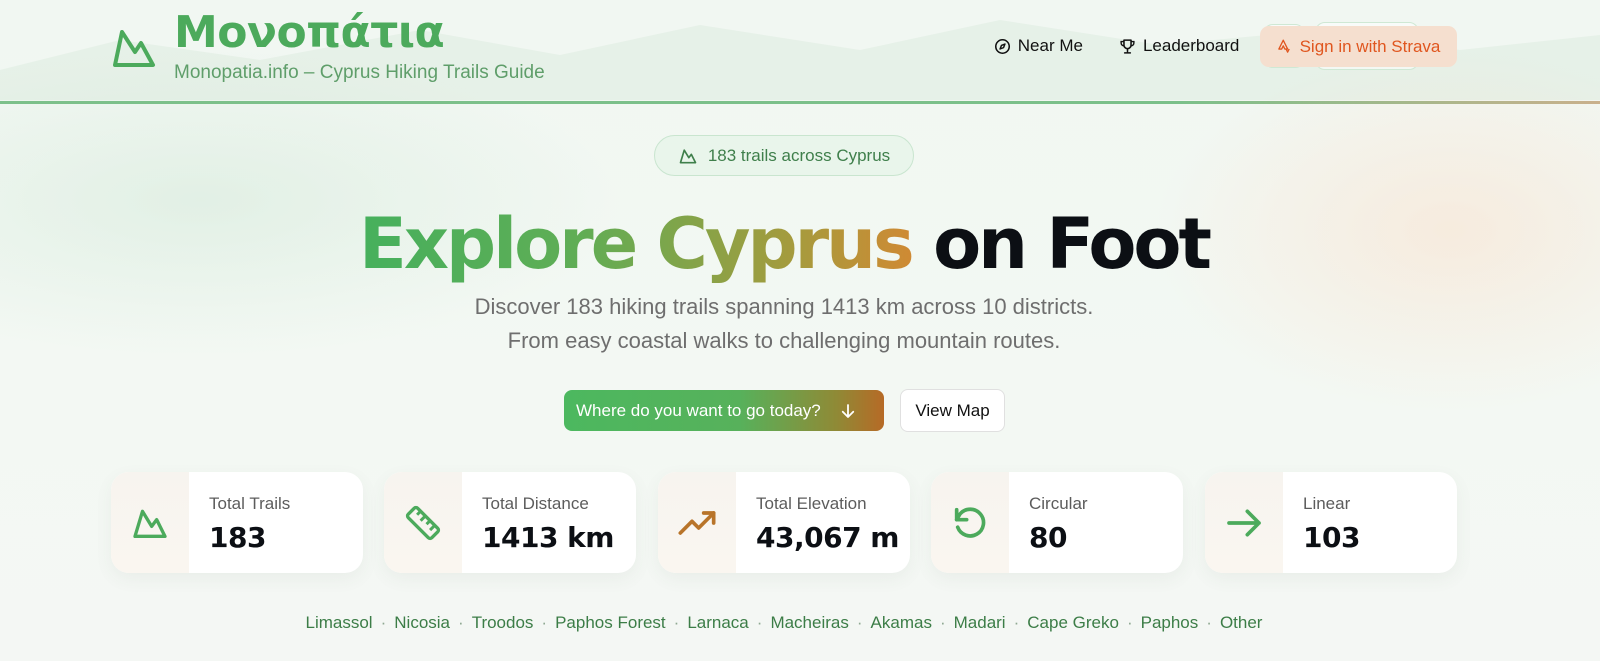 The height and width of the screenshot is (661, 1600). Describe the element at coordinates (548, 537) in the screenshot. I see `stat-value: 1413 km` at that location.